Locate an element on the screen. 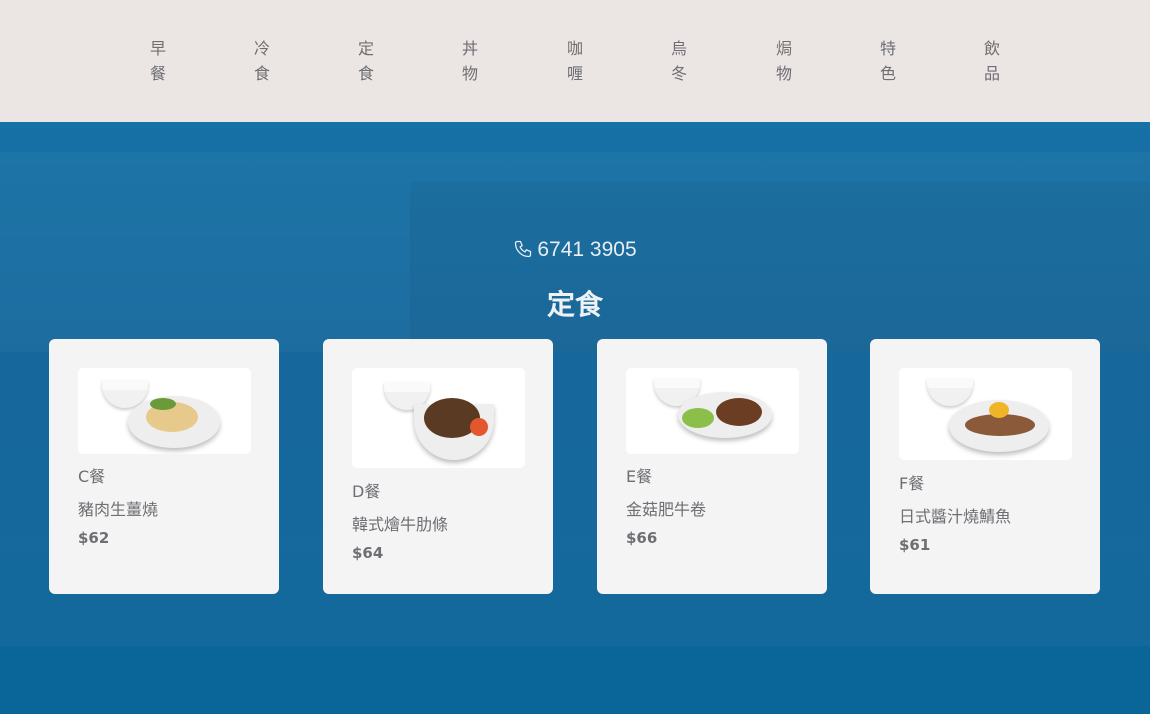 This screenshot has height=714, width=1150. nav-label: 烏 is located at coordinates (678, 48).